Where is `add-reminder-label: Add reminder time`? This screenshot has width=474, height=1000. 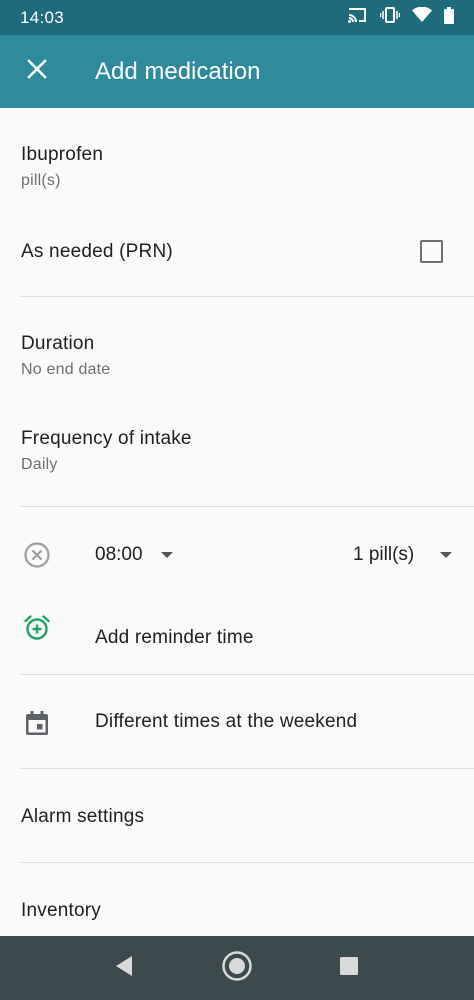
add-reminder-label: Add reminder time is located at coordinates (174, 637).